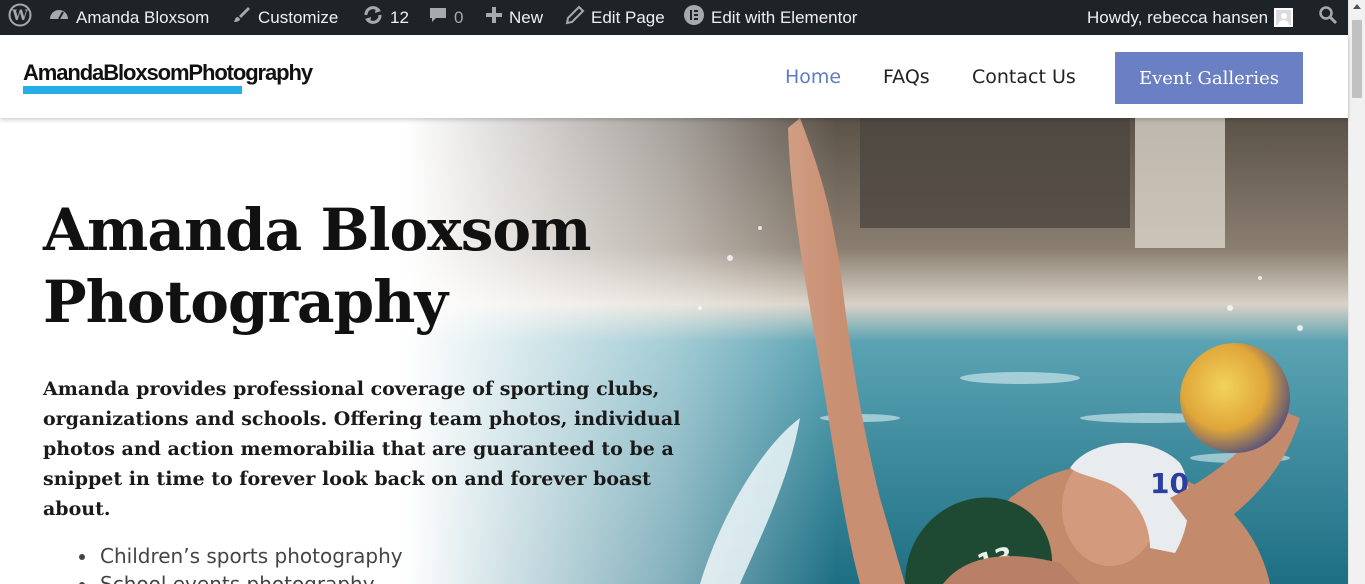 The image size is (1365, 584). I want to click on customize-link: Customize, so click(285, 17).